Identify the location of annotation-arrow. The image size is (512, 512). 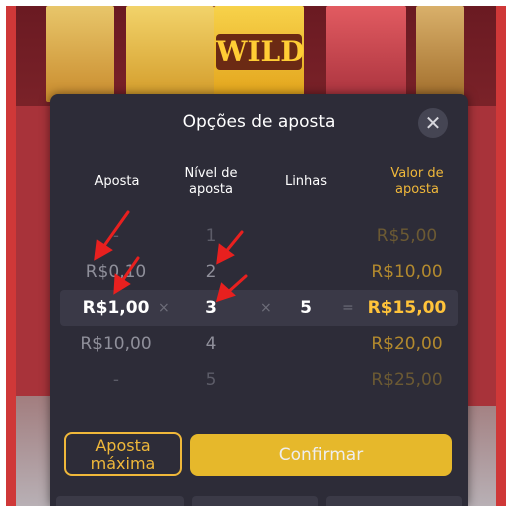
(114, 231).